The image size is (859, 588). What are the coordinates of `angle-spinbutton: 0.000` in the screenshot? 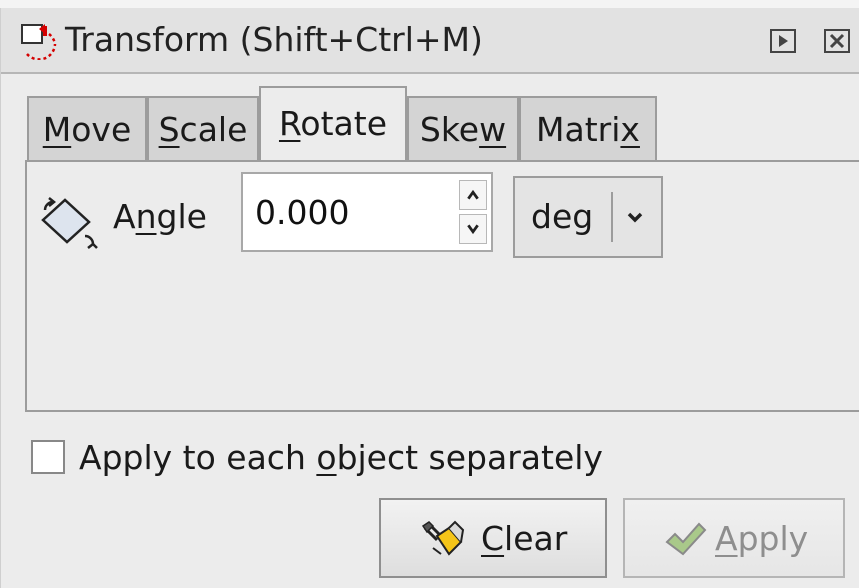 It's located at (367, 212).